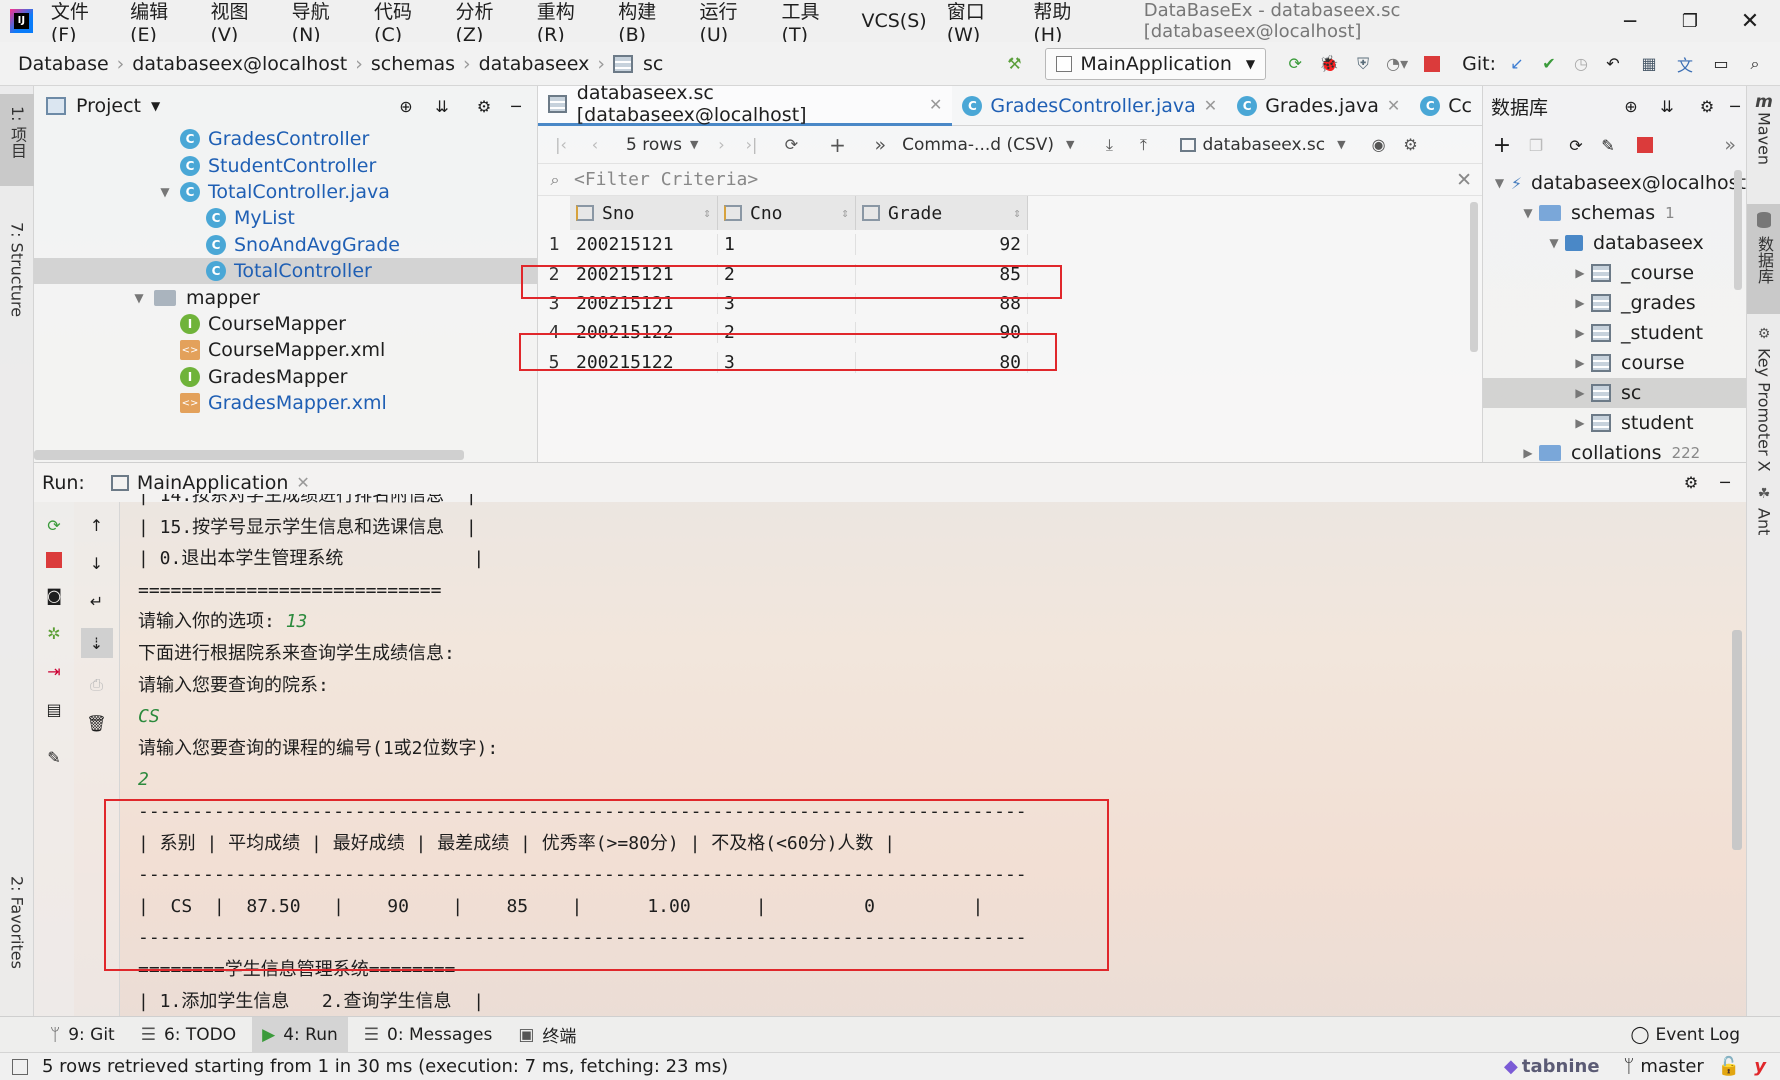 This screenshot has width=1780, height=1080. What do you see at coordinates (1763, 401) in the screenshot?
I see `key-promoter-tool-tab: ⚙ Key Promoter X` at bounding box center [1763, 401].